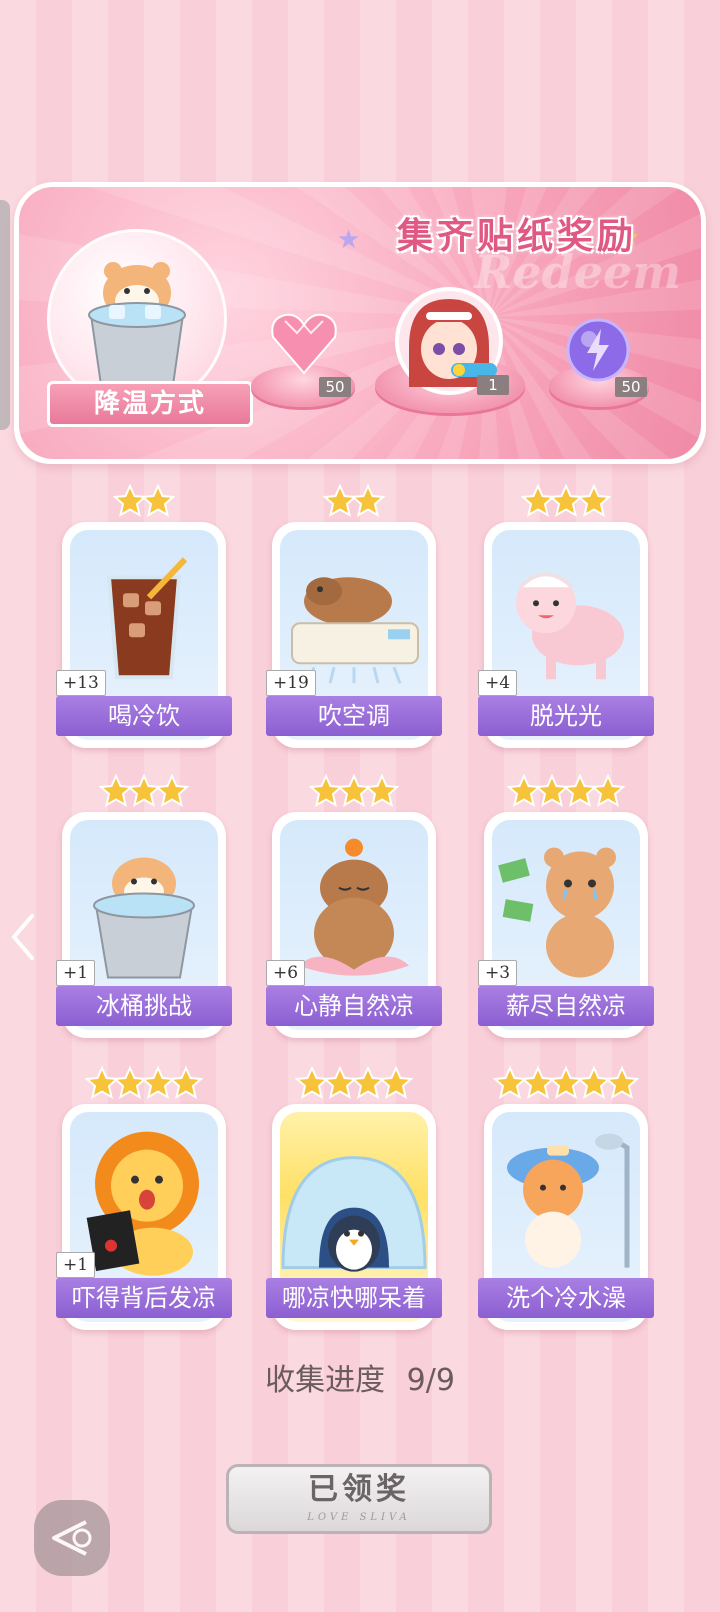 Image resolution: width=720 pixels, height=1612 pixels. Describe the element at coordinates (517, 236) in the screenshot. I see `banner-title: 集齐贴纸奖励` at that location.